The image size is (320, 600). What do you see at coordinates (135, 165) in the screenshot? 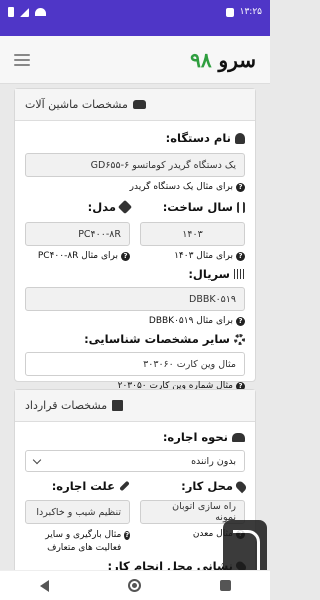
I see `device-name-field: یک دستگاه گریدر کوماتسو GD۶۵۵-۶` at bounding box center [135, 165].